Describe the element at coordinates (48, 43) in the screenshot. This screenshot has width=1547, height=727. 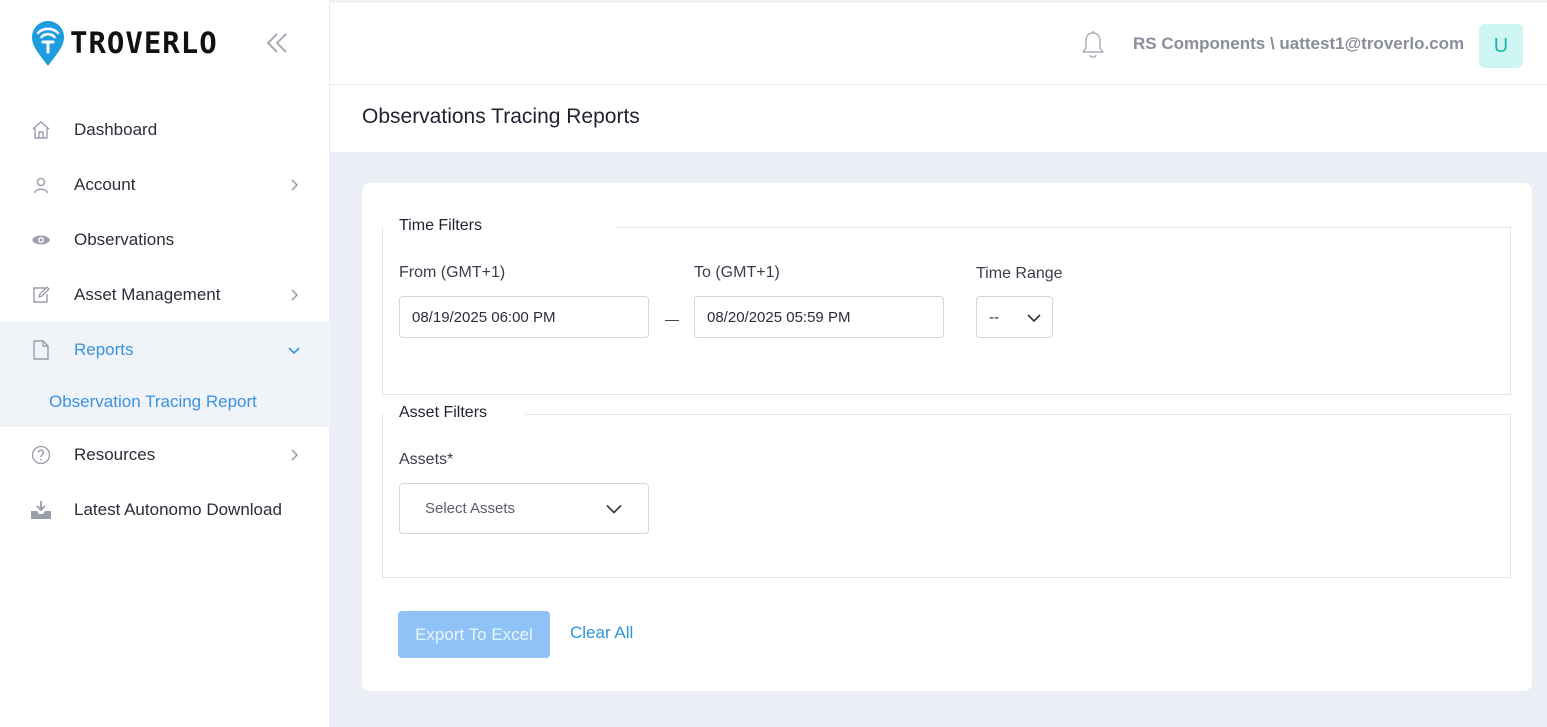
I see `wifi-pin-logo-icon` at that location.